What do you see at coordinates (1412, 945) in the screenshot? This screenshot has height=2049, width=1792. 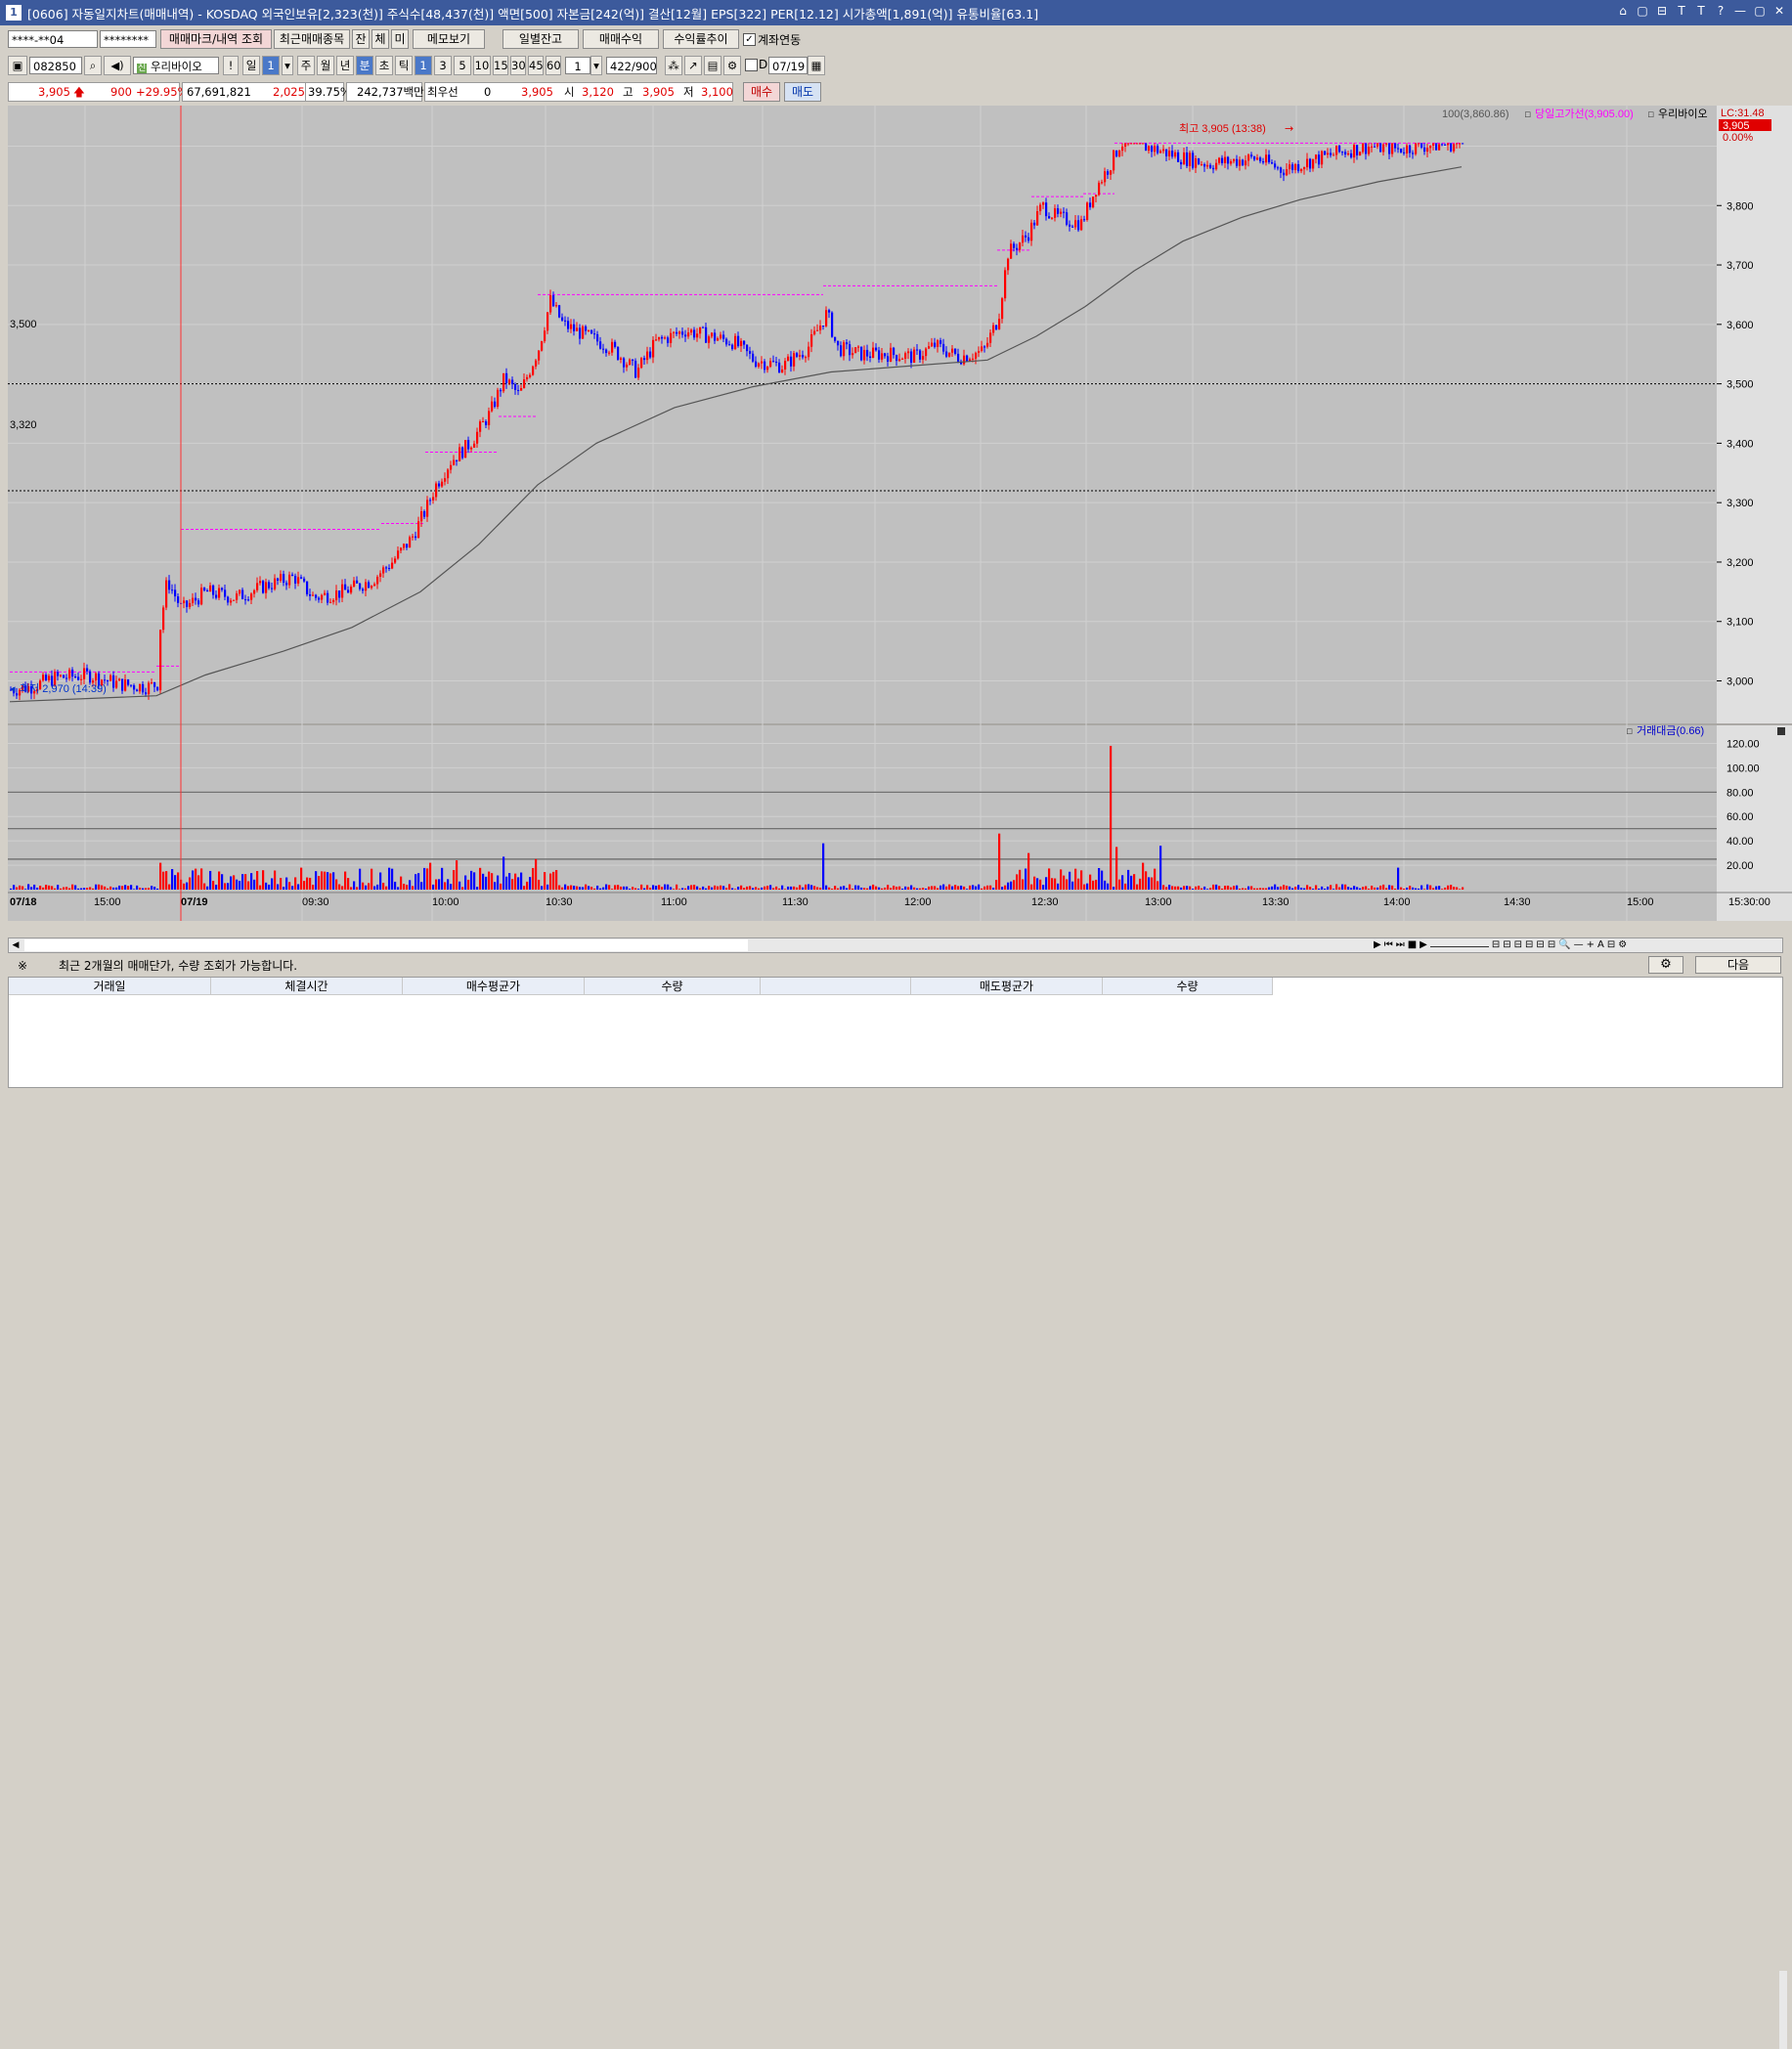 I see `stop-icon: ■` at bounding box center [1412, 945].